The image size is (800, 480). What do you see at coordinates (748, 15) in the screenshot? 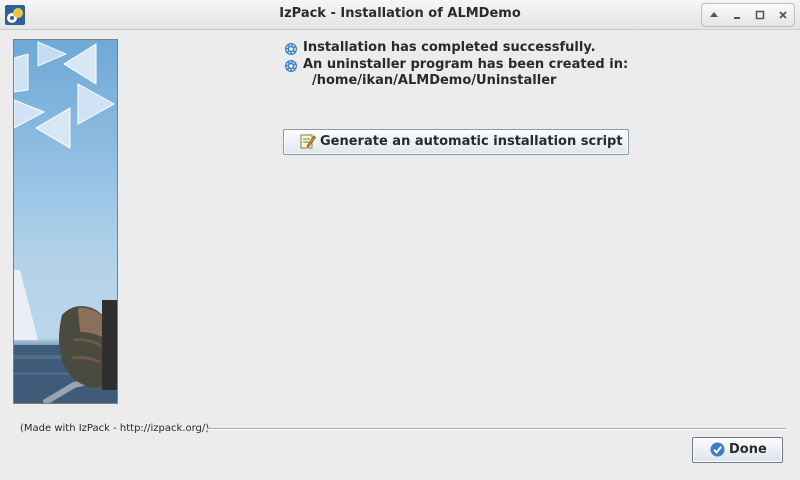
I see `window-controls` at bounding box center [748, 15].